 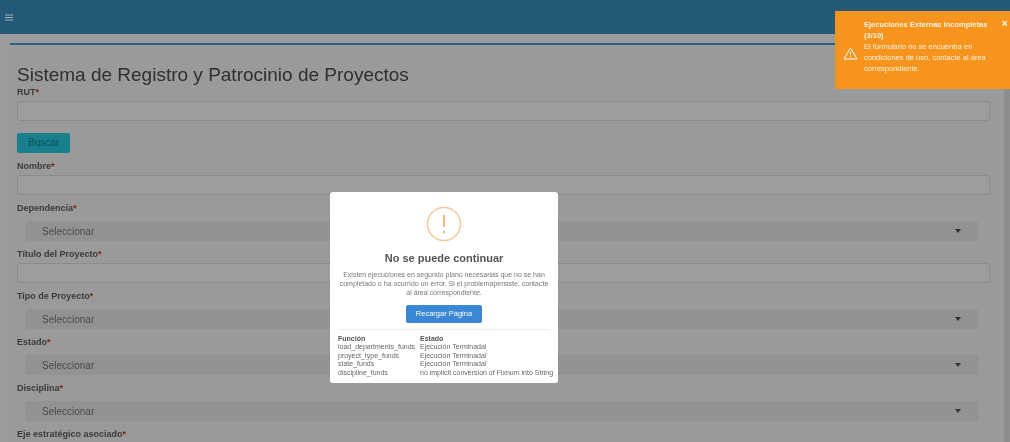 What do you see at coordinates (40, 388) in the screenshot?
I see `field-label: Disciplina*` at bounding box center [40, 388].